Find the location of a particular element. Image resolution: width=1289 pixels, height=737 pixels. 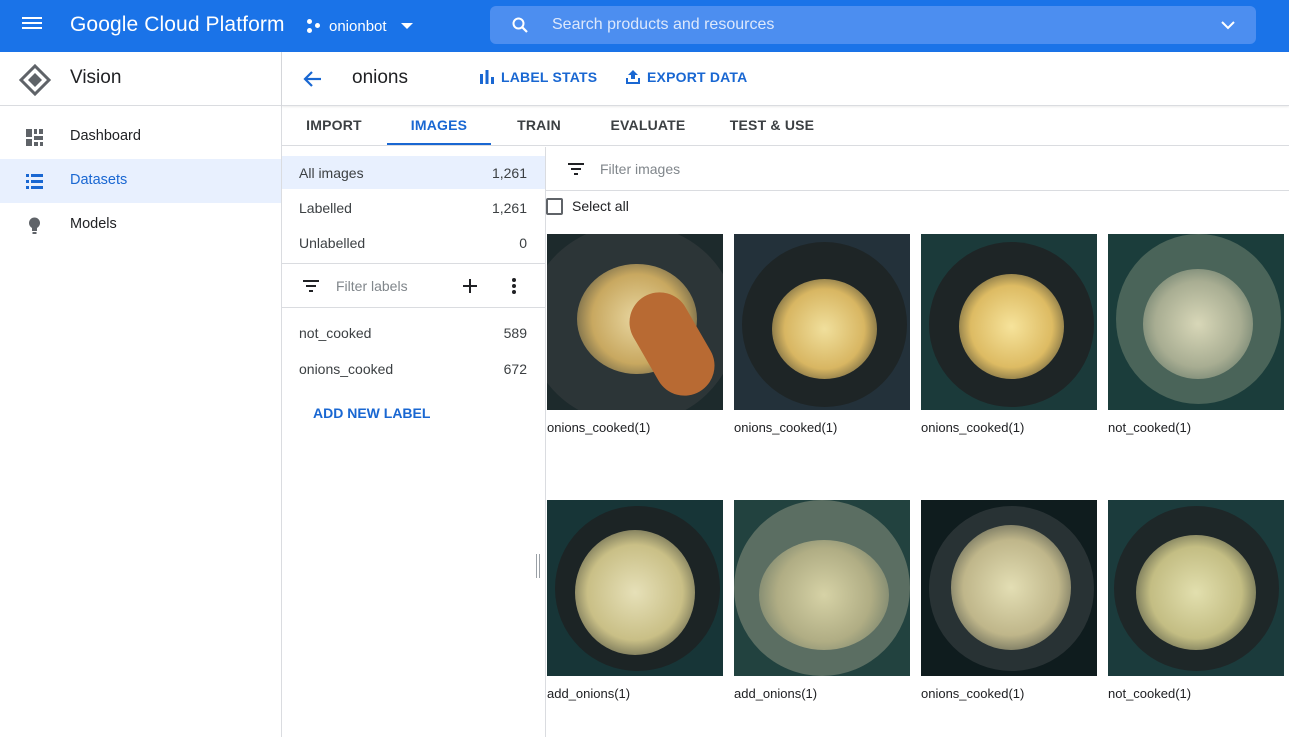

project-selector: onionbot is located at coordinates (359, 26).